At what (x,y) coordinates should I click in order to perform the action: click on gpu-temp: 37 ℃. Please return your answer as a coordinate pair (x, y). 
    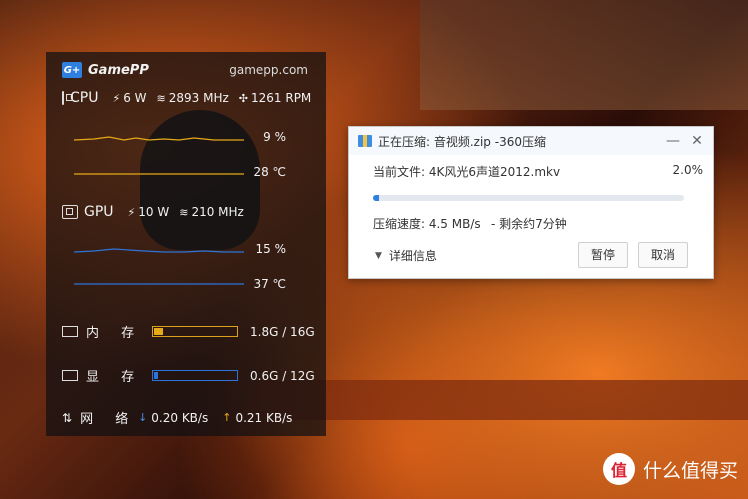
    Looking at the image, I should click on (269, 284).